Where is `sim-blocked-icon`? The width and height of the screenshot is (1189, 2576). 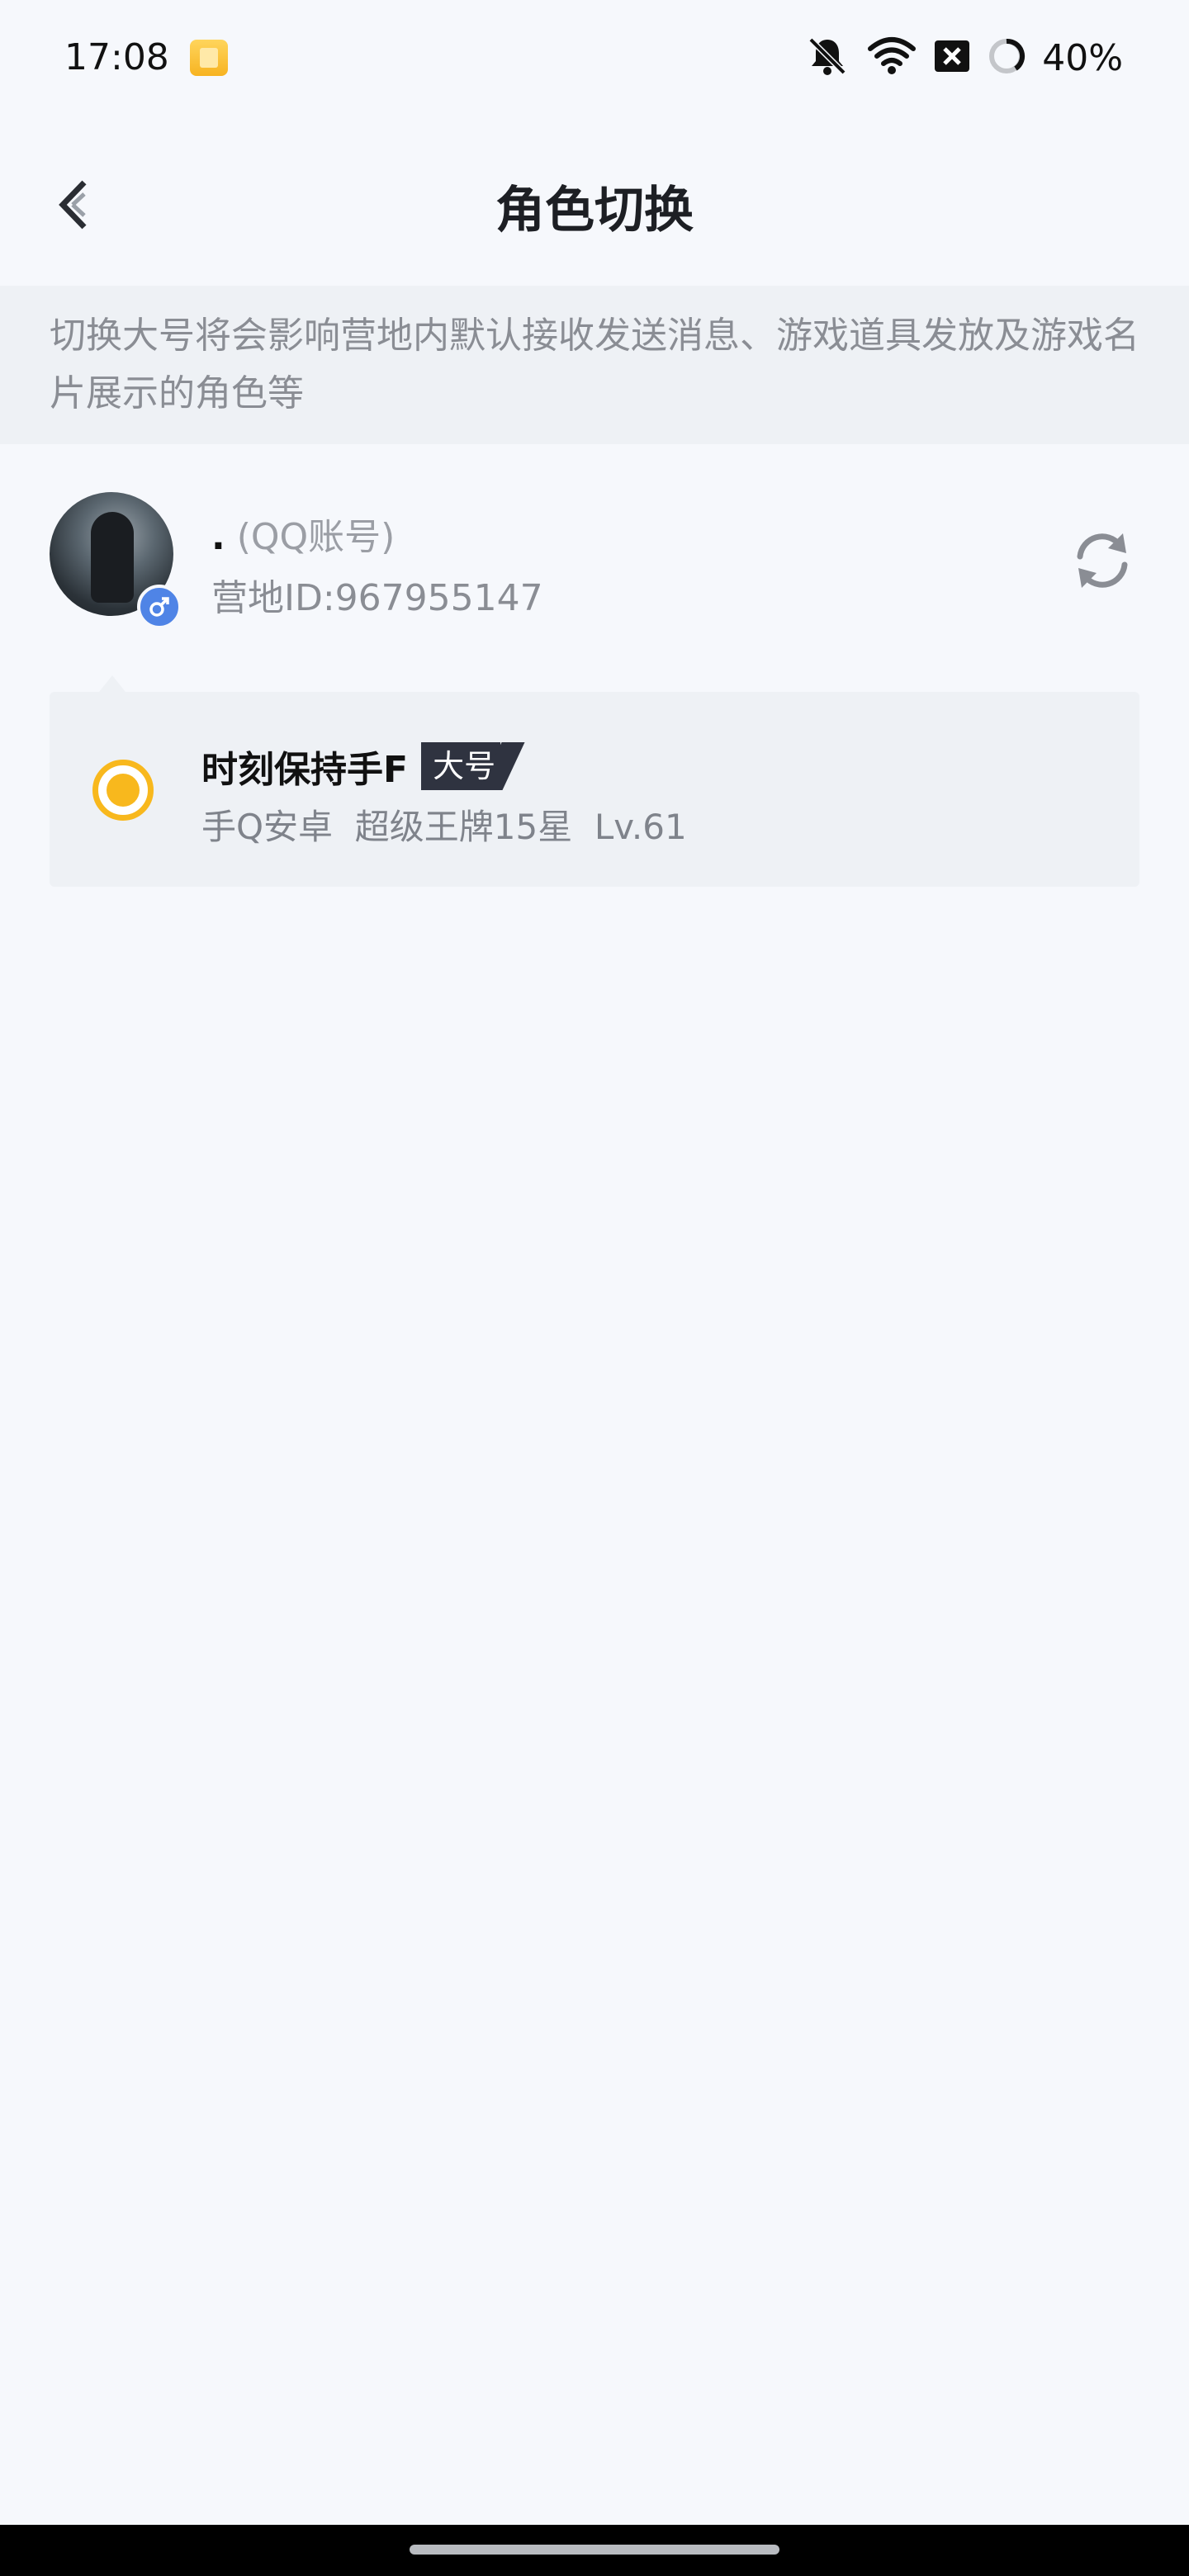
sim-blocked-icon is located at coordinates (952, 58).